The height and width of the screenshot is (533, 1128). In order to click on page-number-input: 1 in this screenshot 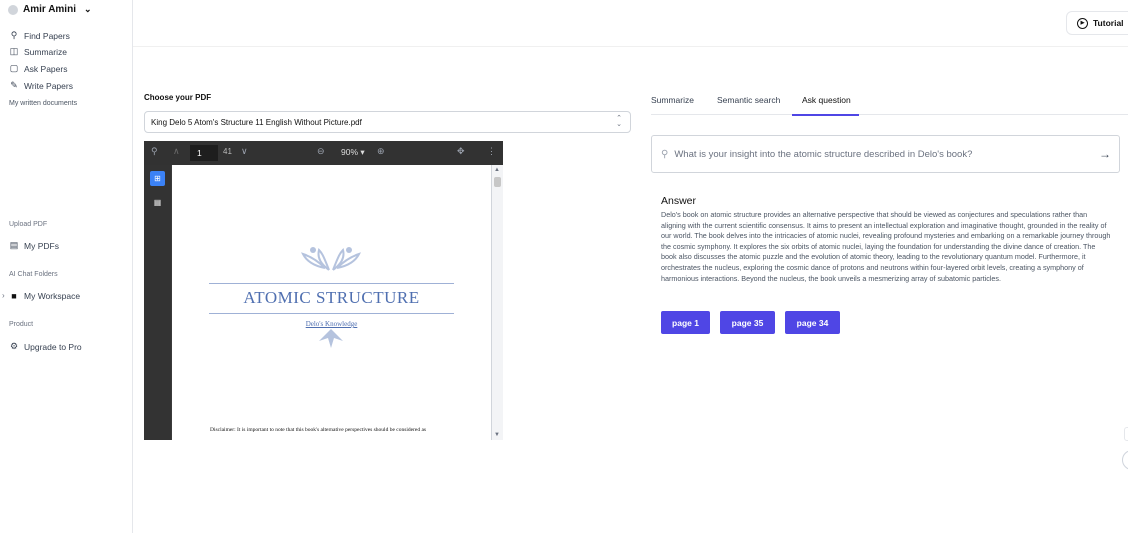, I will do `click(204, 153)`.